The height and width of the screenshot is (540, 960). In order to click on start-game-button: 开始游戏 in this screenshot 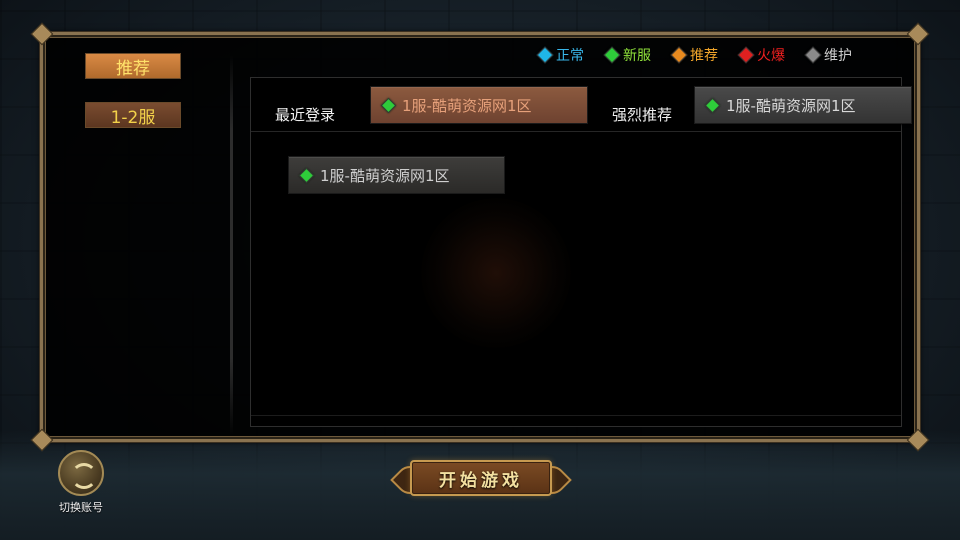, I will do `click(481, 478)`.